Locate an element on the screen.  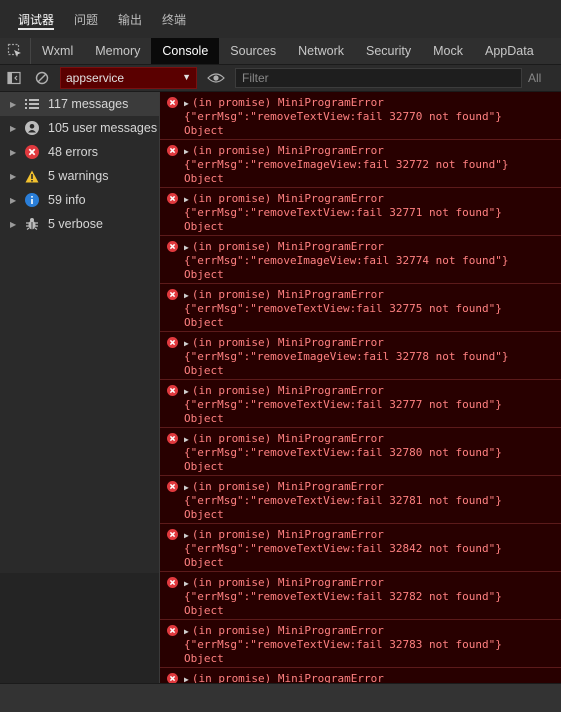
panel-tab-output: 输出 is located at coordinates (130, 19).